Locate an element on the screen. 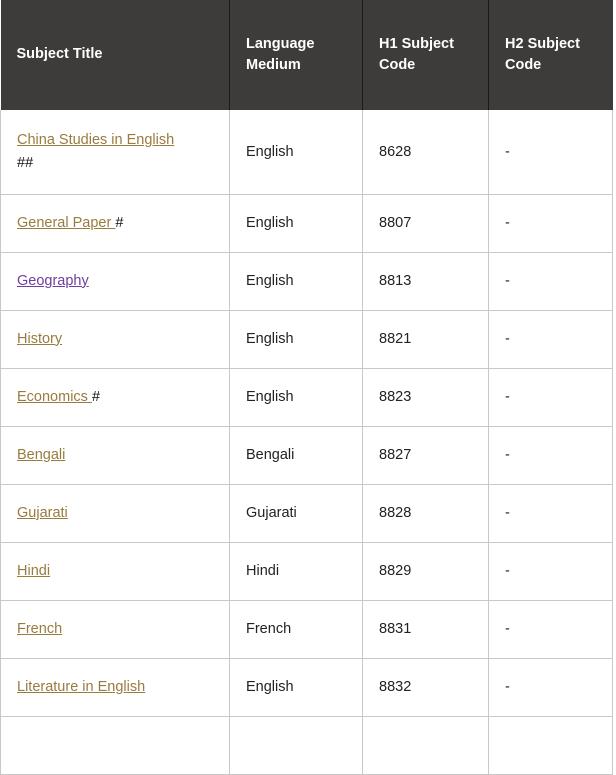 The image size is (616, 775). subject-footnote-marker: ## is located at coordinates (25, 162).